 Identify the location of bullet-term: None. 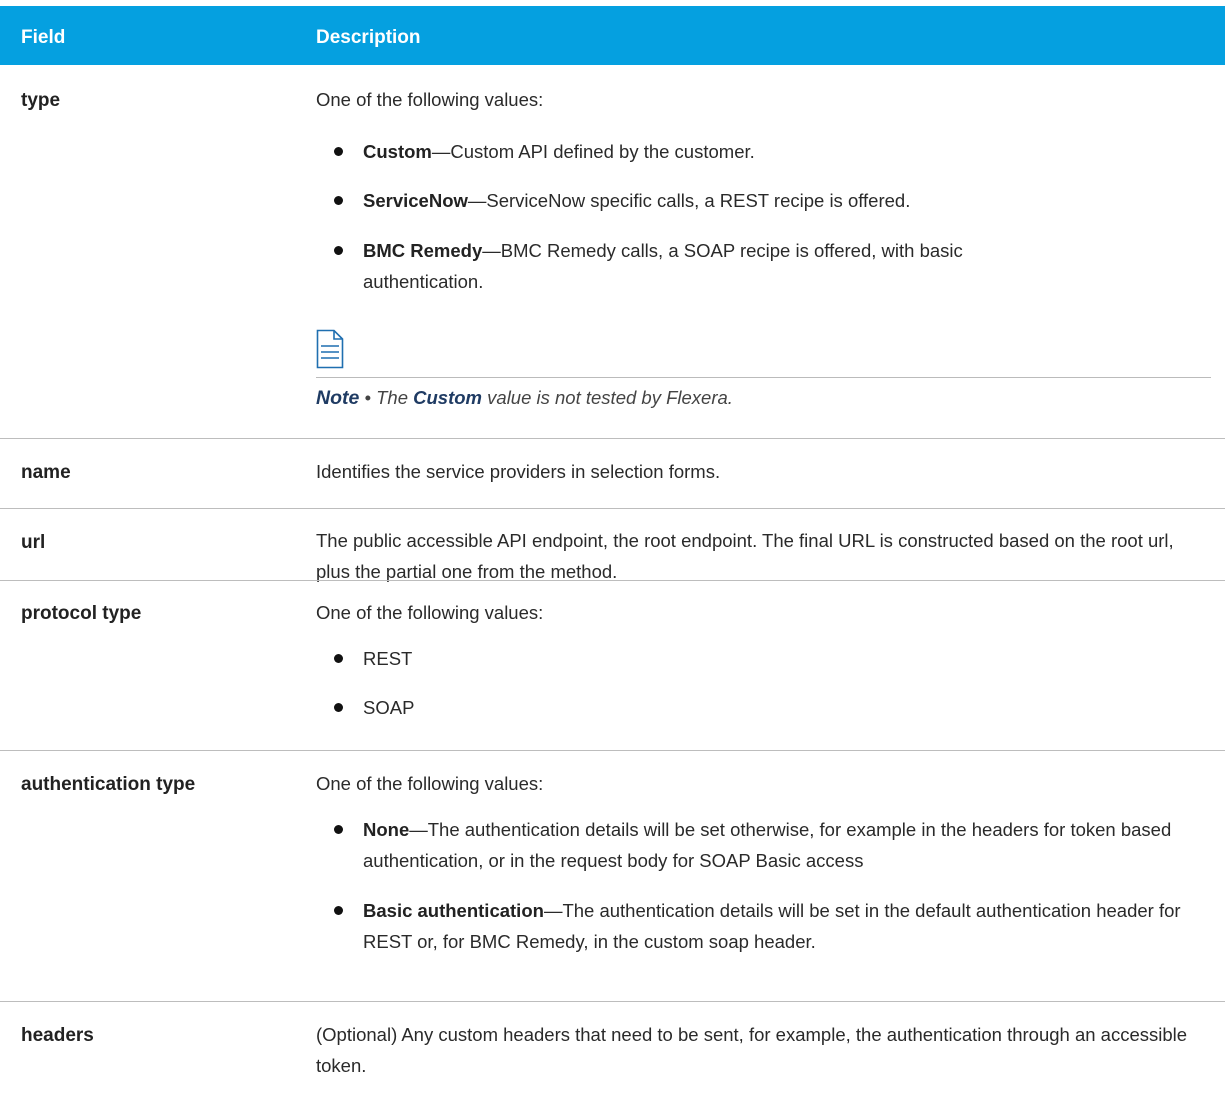
(386, 829).